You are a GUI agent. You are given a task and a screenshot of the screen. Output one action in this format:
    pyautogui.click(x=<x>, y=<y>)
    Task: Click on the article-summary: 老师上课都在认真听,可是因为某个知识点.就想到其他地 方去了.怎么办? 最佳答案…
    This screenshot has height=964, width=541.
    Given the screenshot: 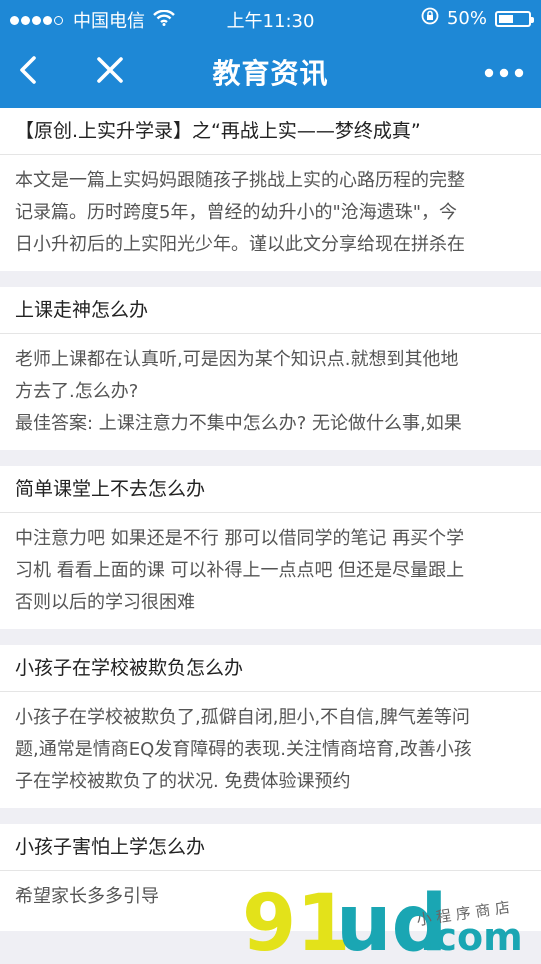 What is the action you would take?
    pyautogui.click(x=270, y=392)
    